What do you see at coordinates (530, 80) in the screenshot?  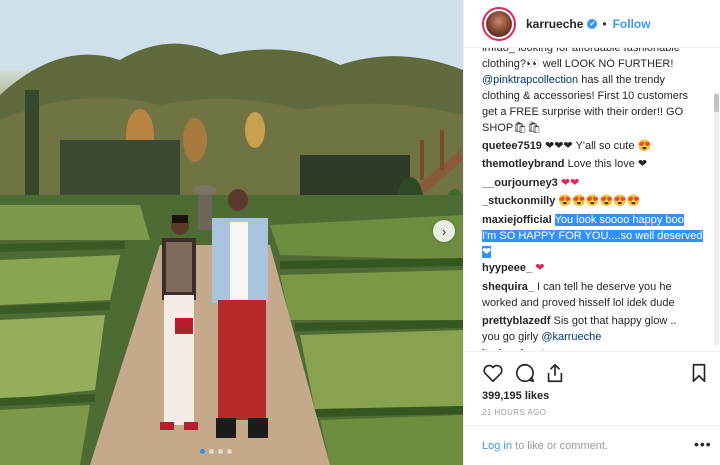 I see `mention-link: @pinktrapcollection` at bounding box center [530, 80].